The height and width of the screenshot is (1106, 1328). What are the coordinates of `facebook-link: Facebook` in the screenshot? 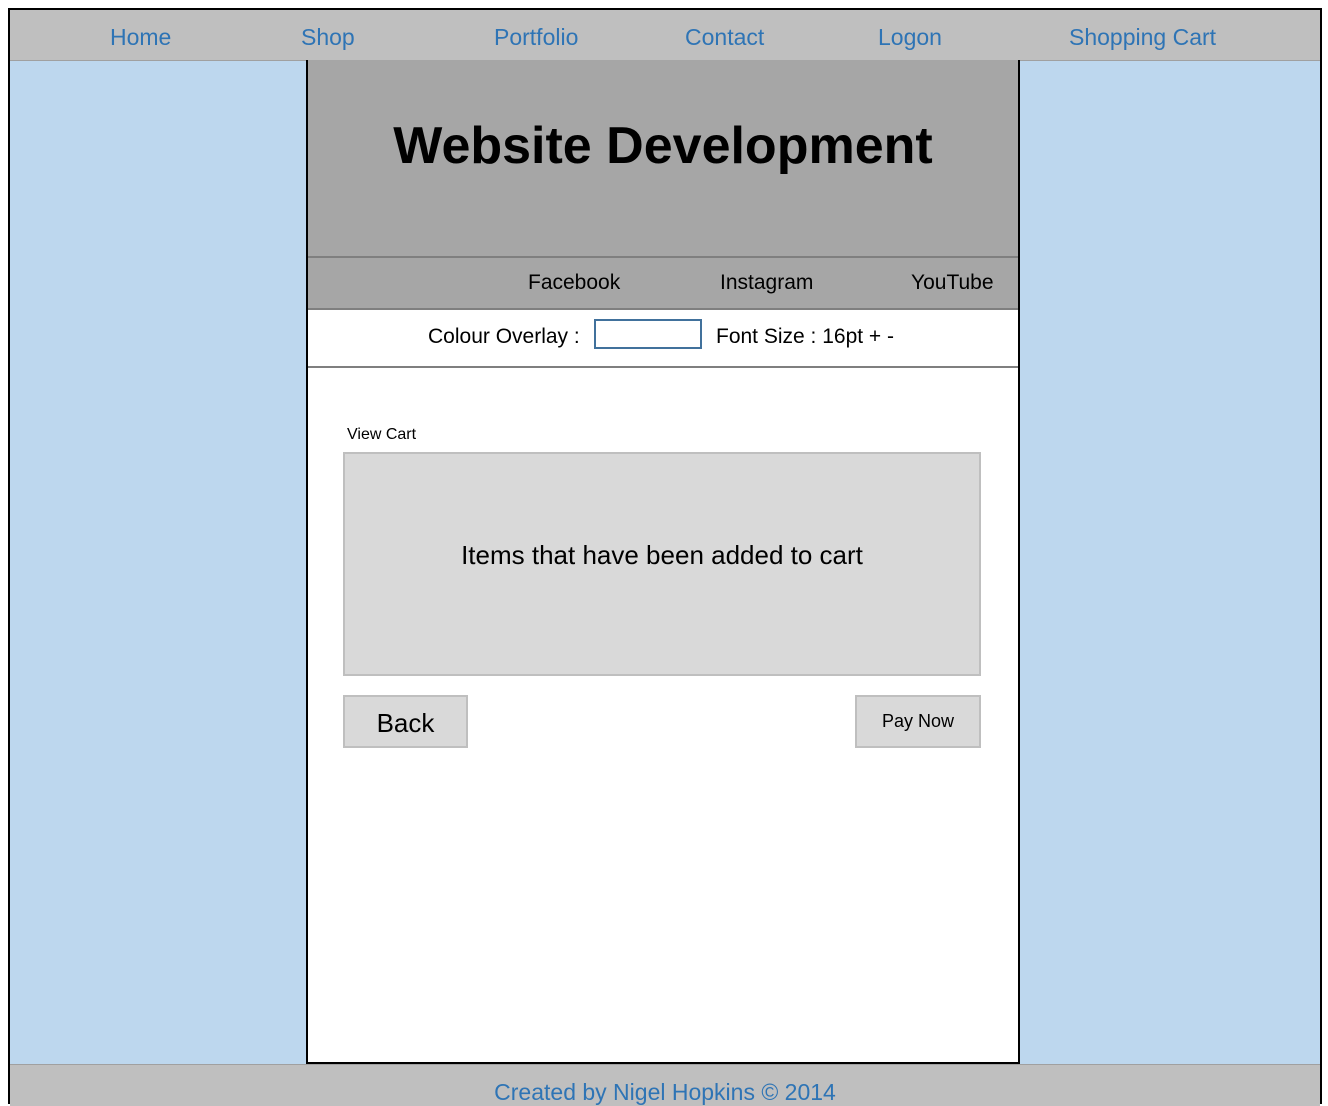 It's located at (574, 283).